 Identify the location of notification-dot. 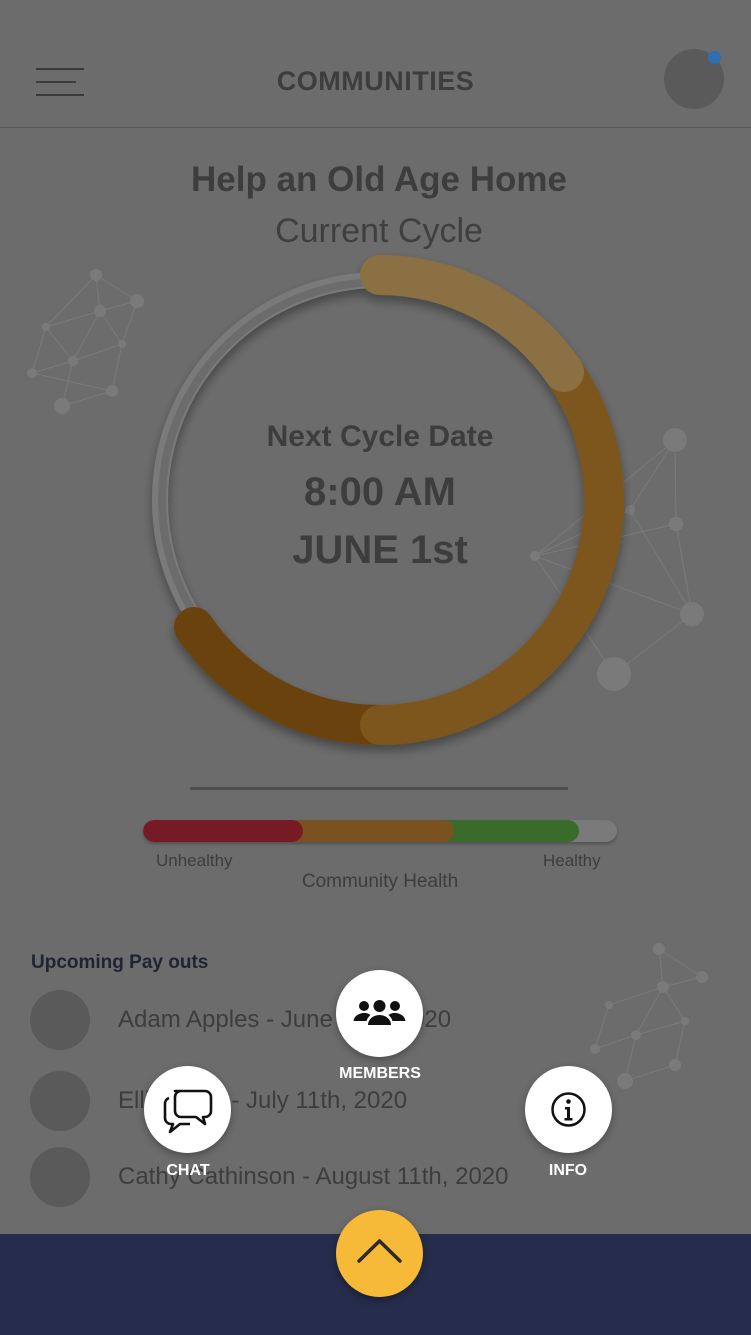
(714, 57).